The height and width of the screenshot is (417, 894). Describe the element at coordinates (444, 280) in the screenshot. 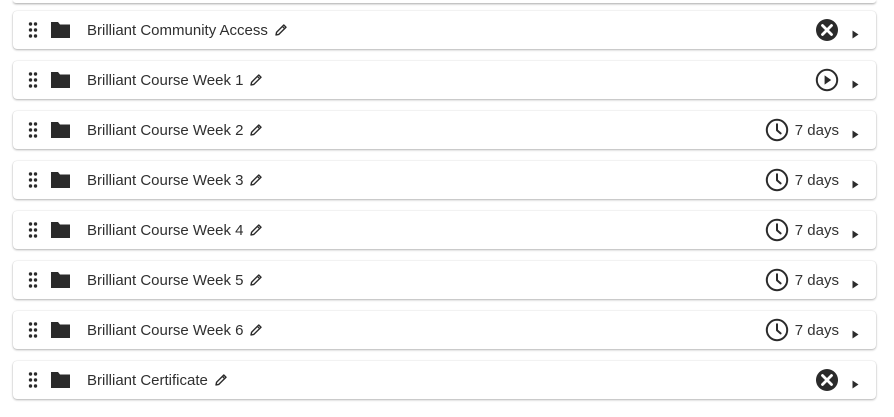

I see `module-row: Brilliant Course Week 5 7 days` at that location.